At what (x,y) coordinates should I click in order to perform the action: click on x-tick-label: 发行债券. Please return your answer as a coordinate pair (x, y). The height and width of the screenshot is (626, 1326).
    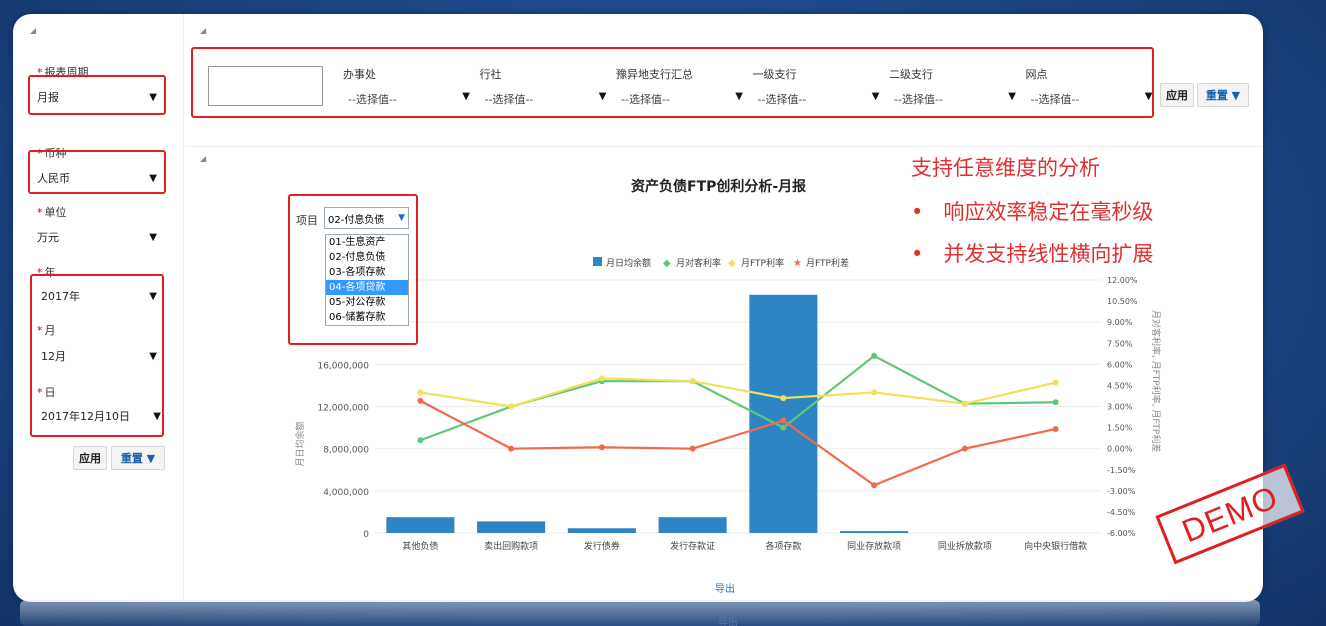
    Looking at the image, I should click on (602, 546).